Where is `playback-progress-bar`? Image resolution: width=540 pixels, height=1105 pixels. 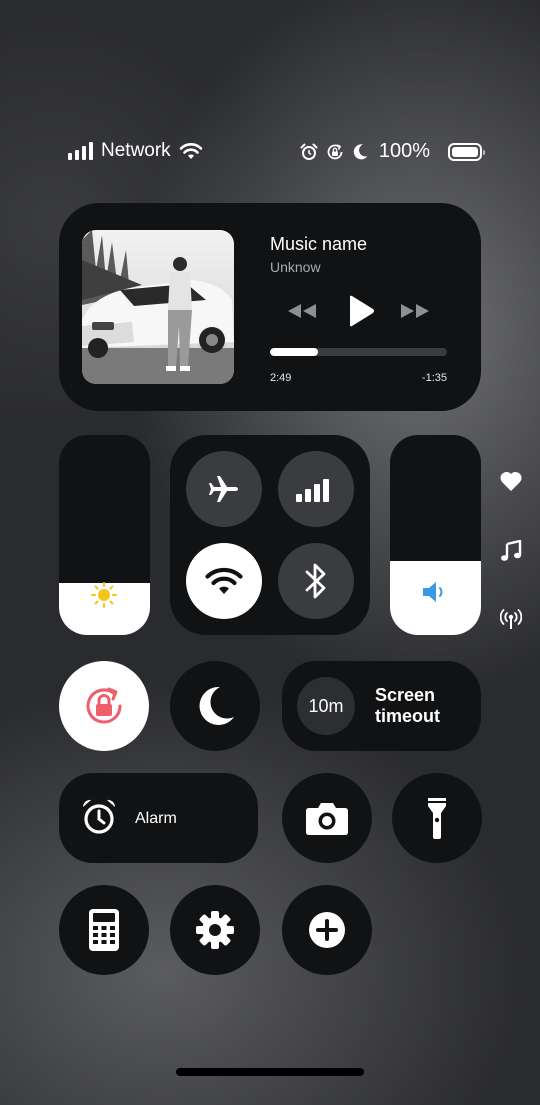 playback-progress-bar is located at coordinates (358, 352).